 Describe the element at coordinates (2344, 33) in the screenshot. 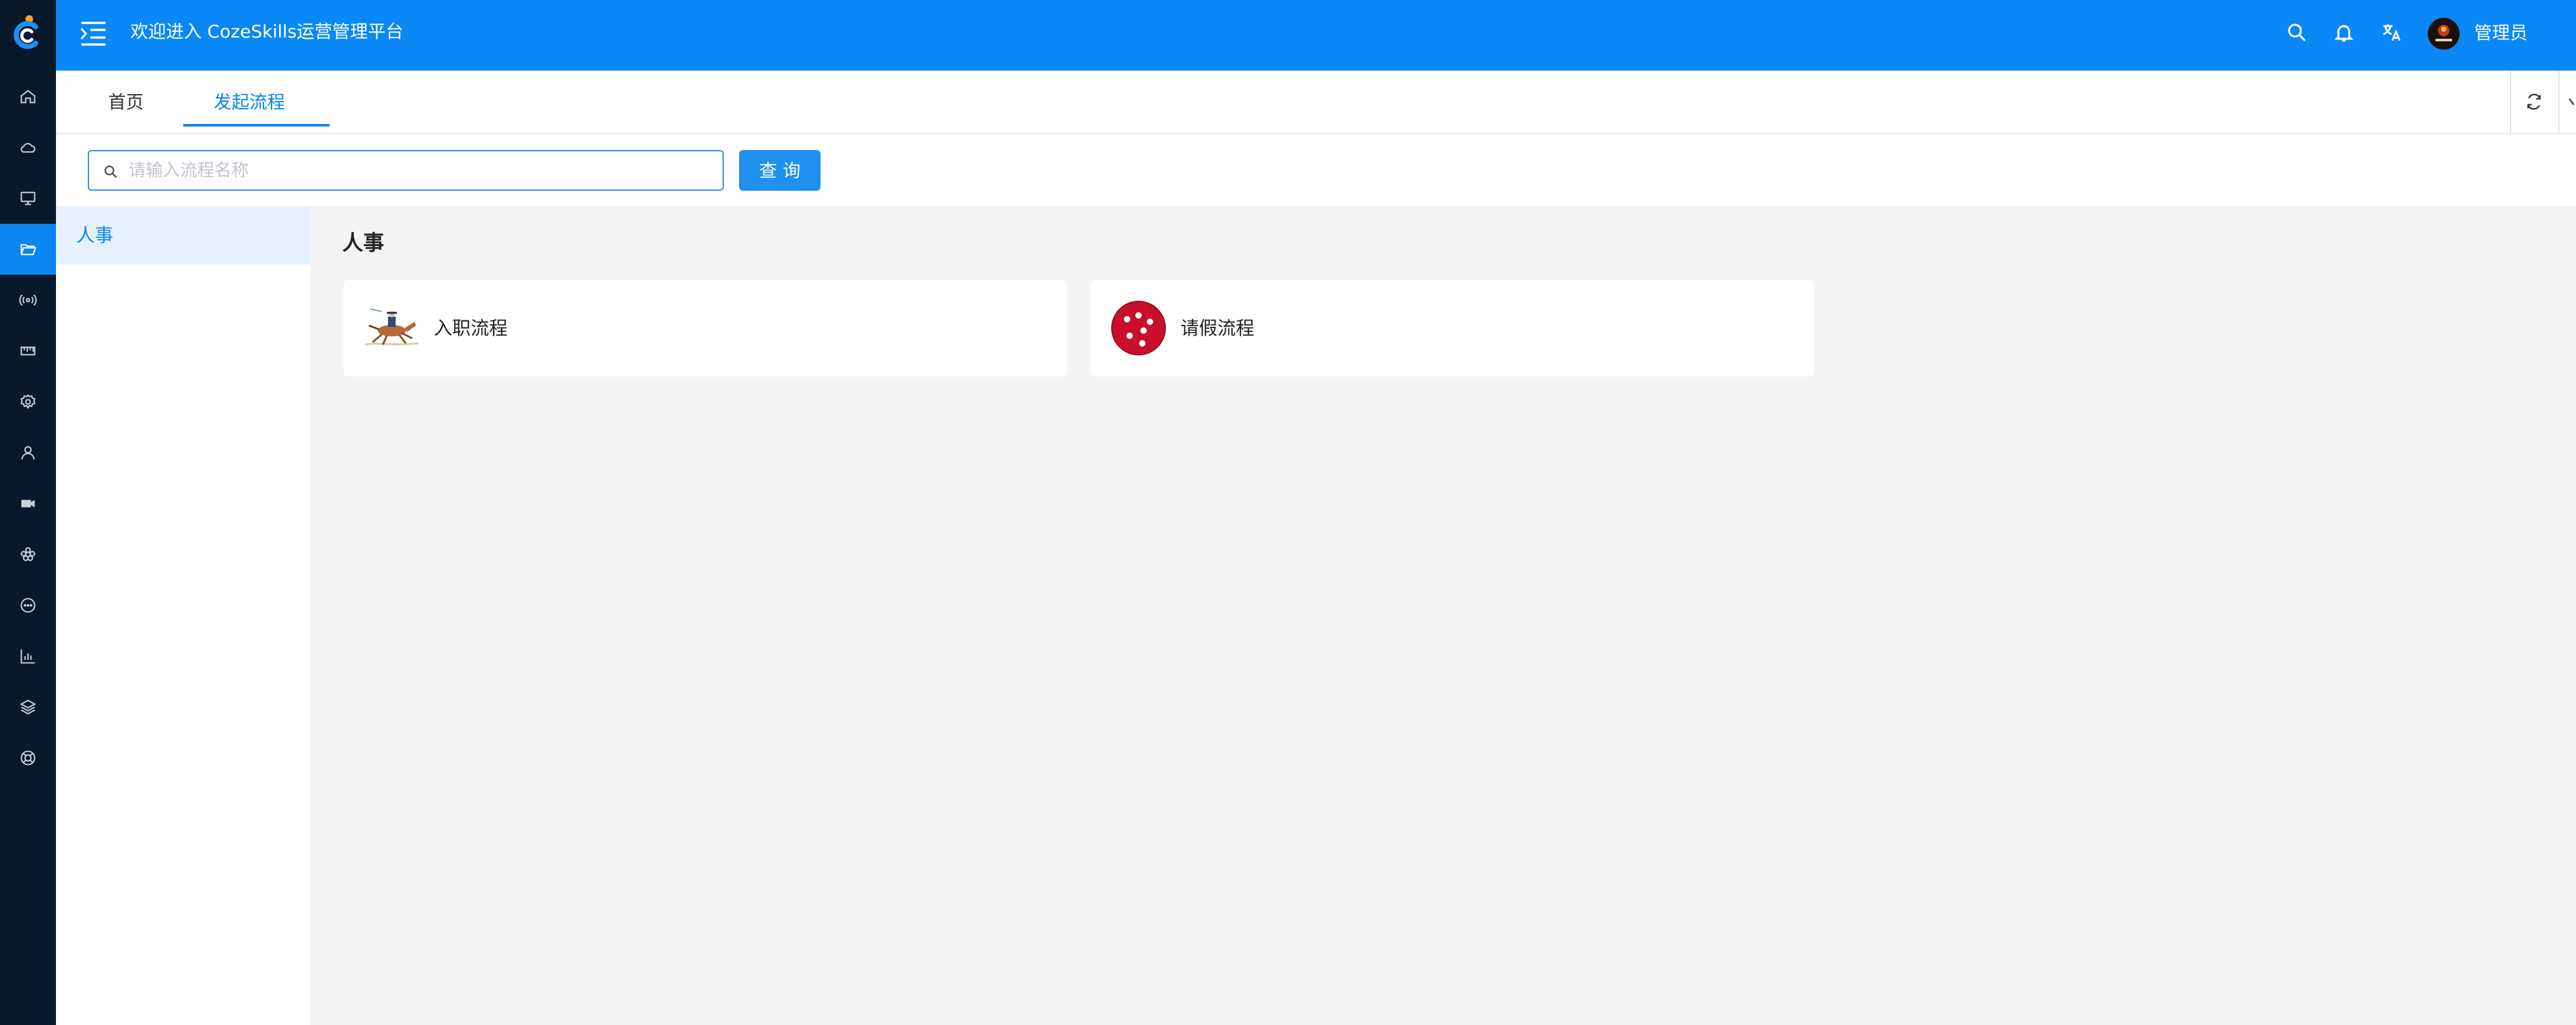

I see `bell-icon` at that location.